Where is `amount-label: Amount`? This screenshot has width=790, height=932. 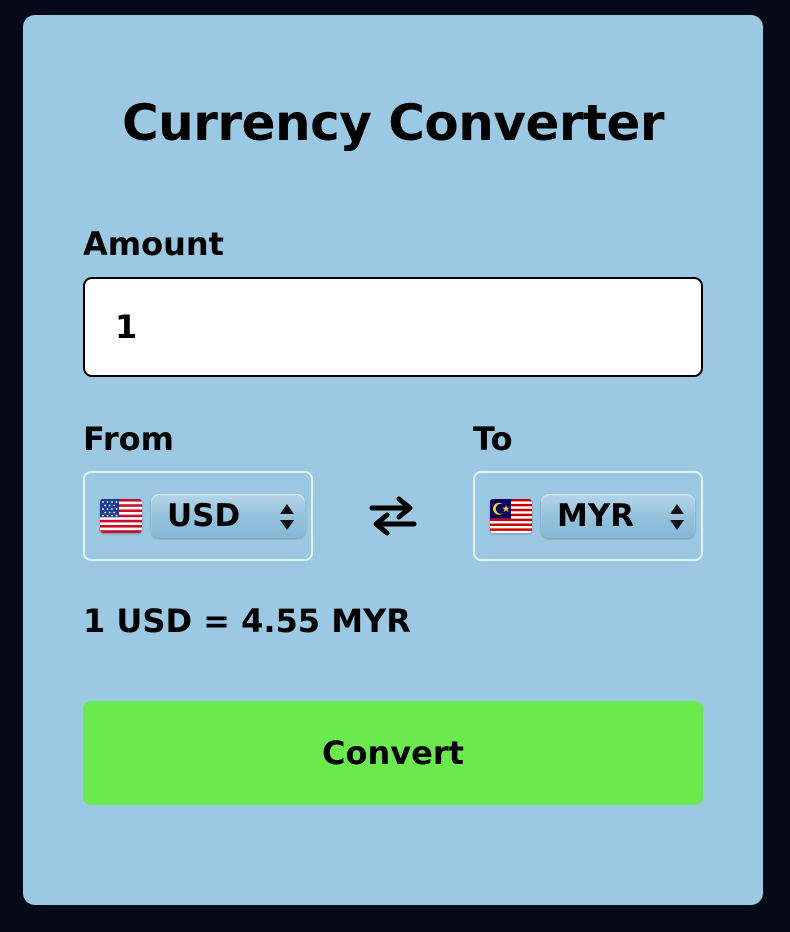 amount-label: Amount is located at coordinates (153, 244).